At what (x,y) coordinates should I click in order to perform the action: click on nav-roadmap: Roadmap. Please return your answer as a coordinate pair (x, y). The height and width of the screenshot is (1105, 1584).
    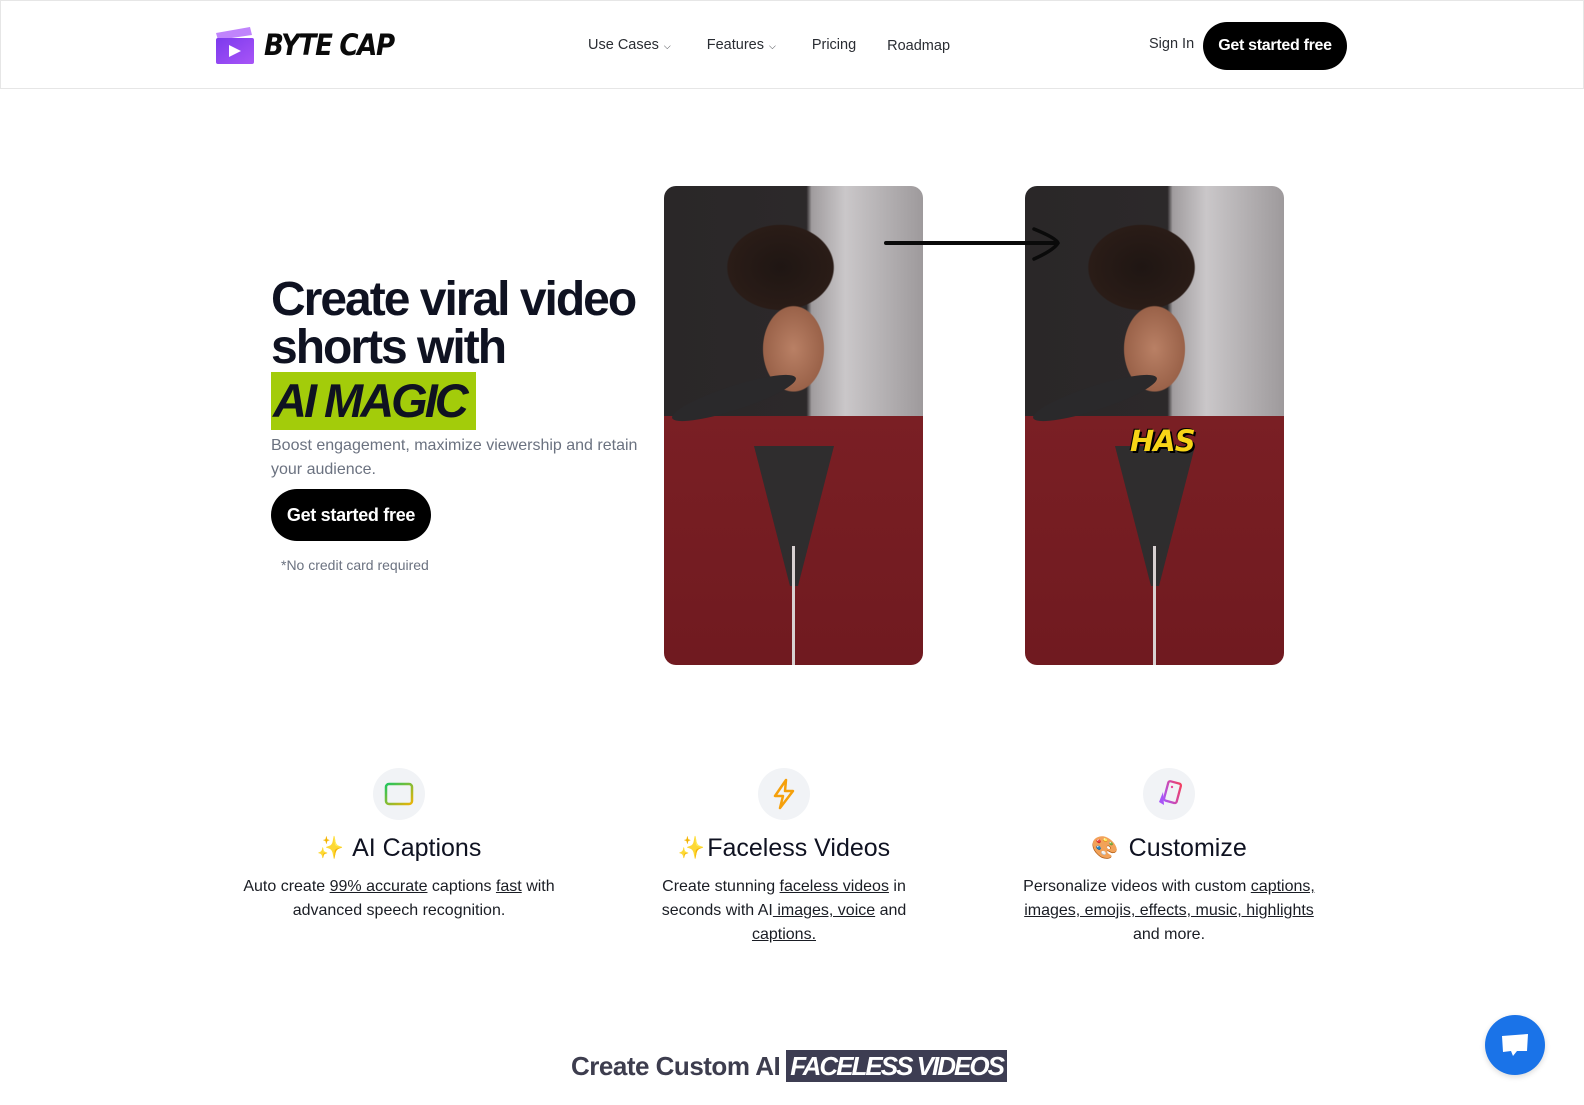
    Looking at the image, I should click on (918, 46).